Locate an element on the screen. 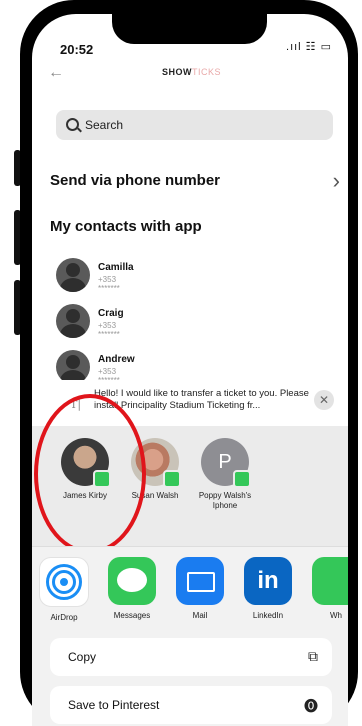 The height and width of the screenshot is (726, 362). brand-main: SHOW is located at coordinates (177, 72).